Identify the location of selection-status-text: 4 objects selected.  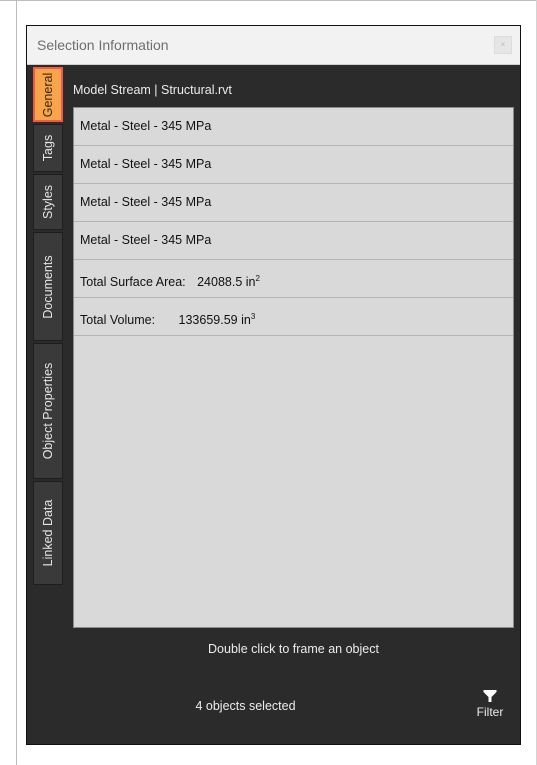
(245, 706).